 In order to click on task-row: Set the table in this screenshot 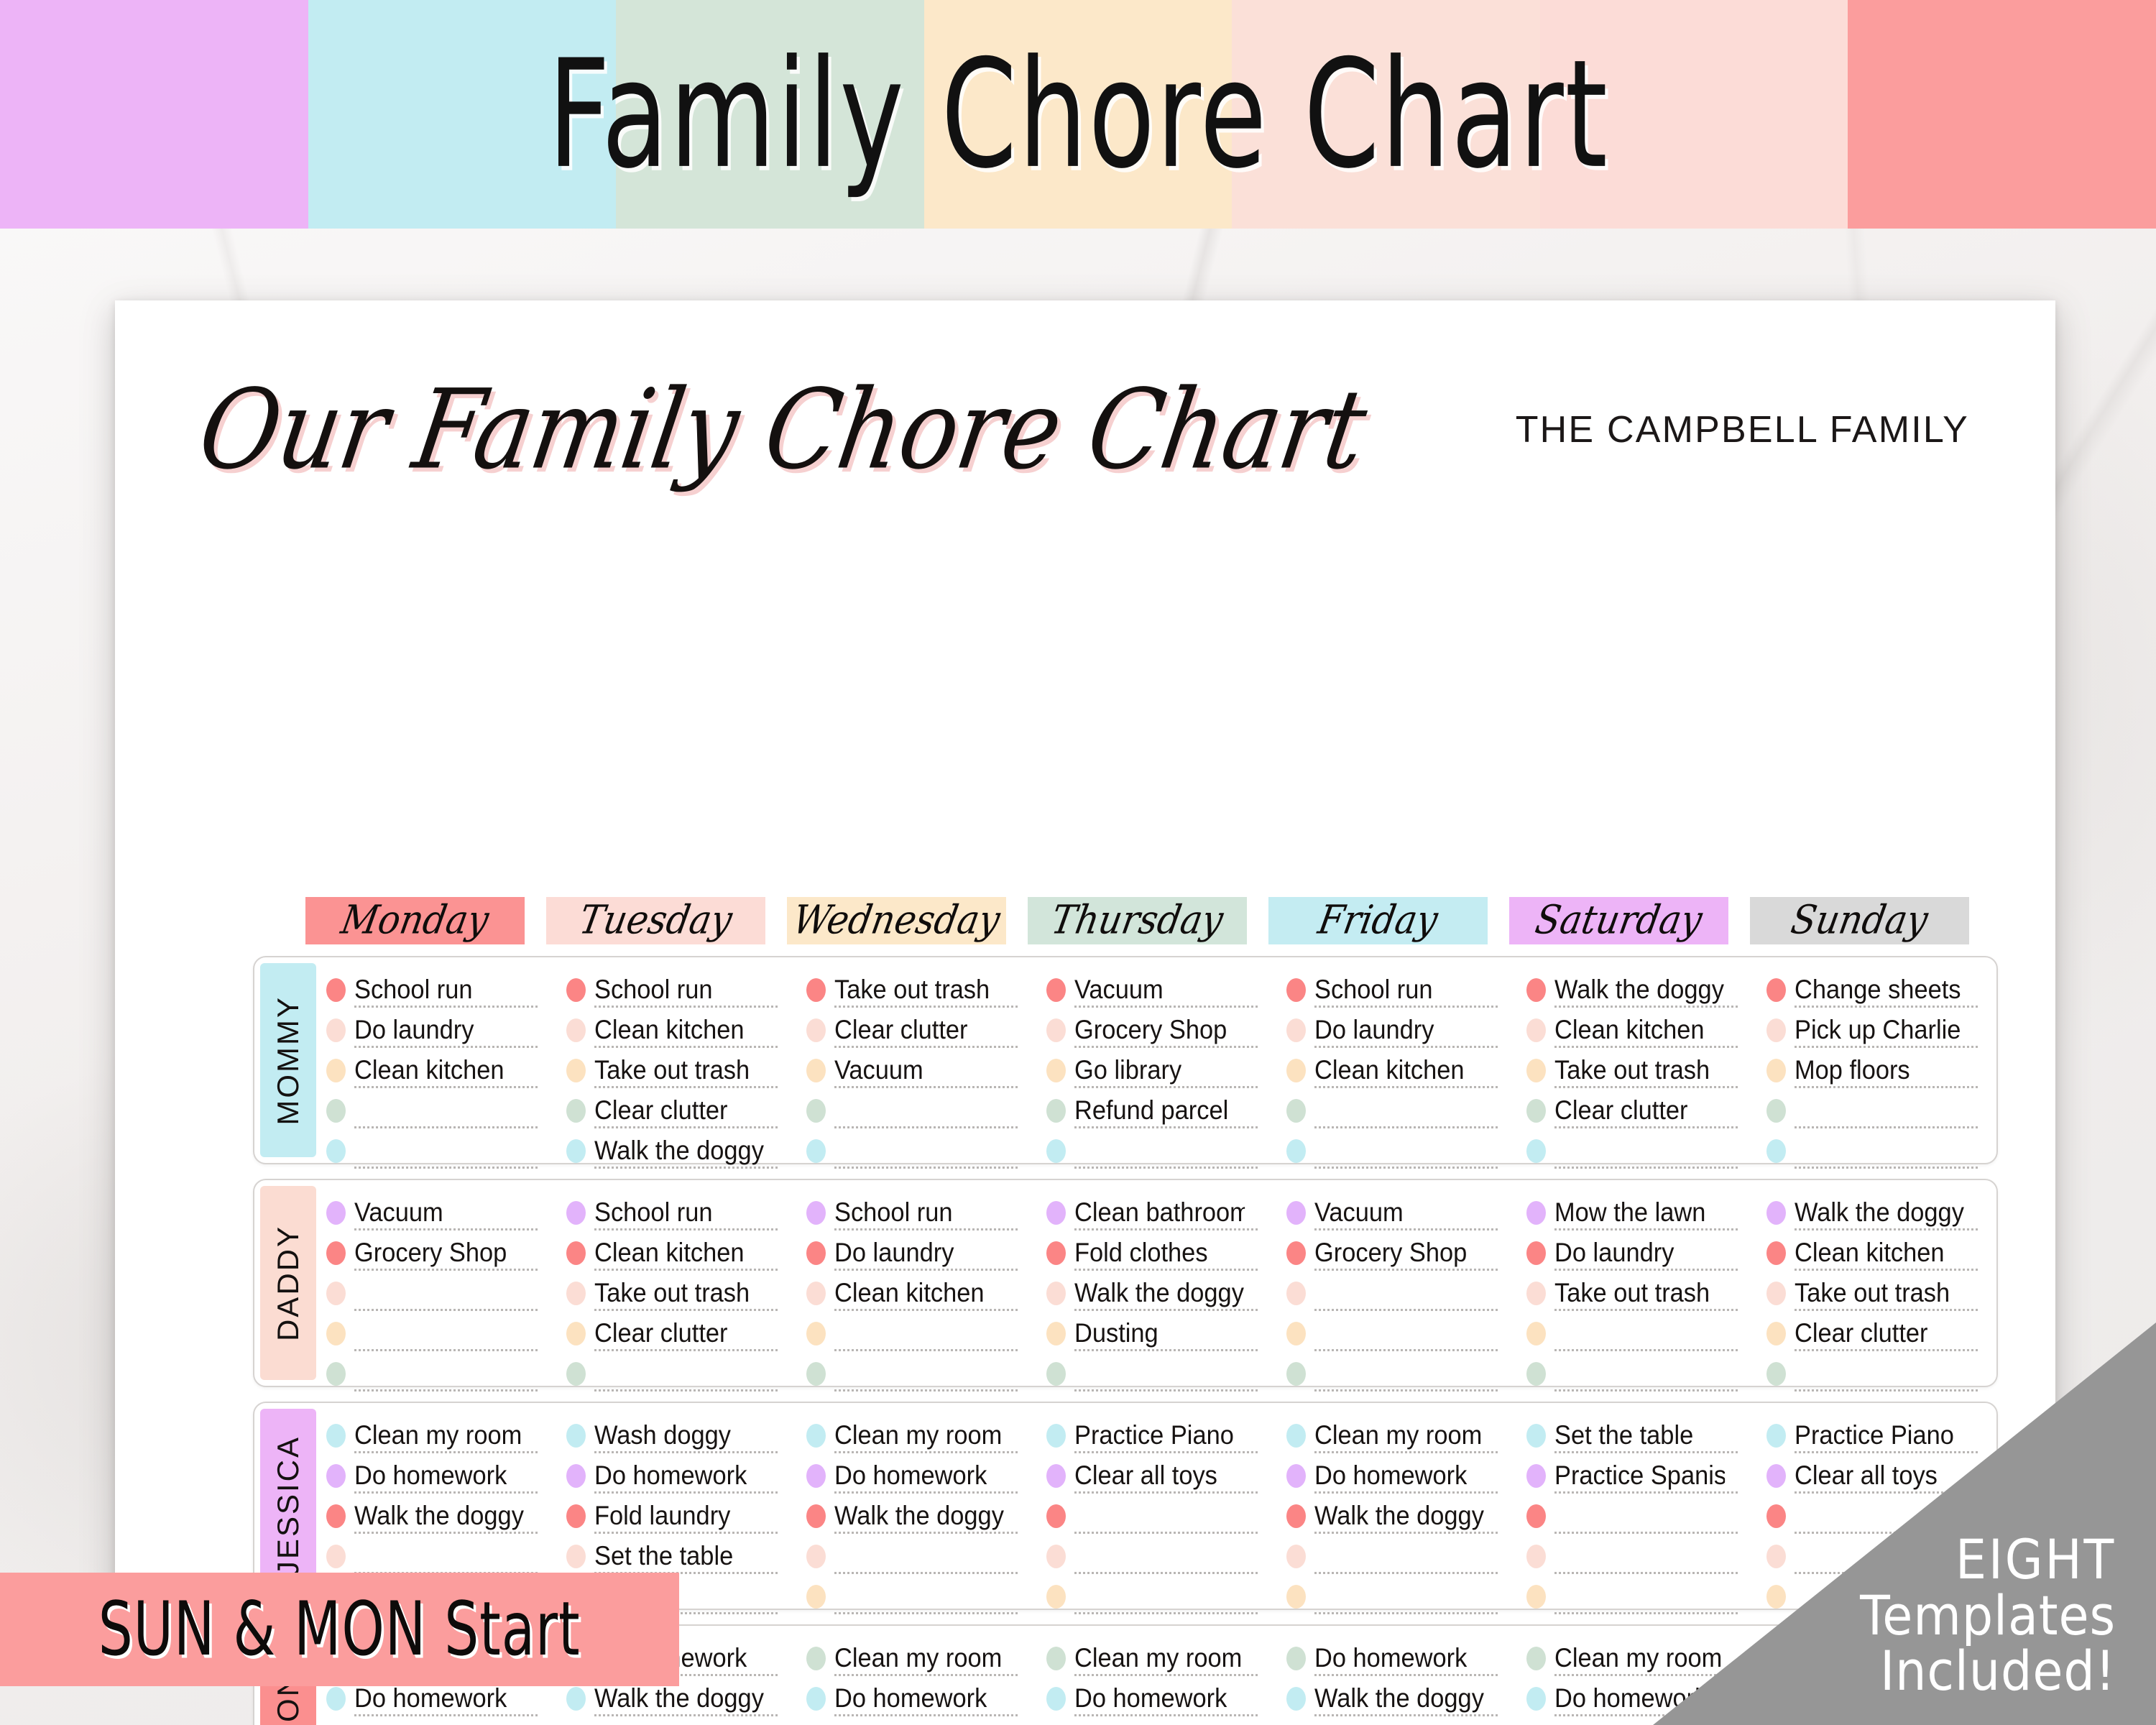, I will do `click(1632, 1433)`.